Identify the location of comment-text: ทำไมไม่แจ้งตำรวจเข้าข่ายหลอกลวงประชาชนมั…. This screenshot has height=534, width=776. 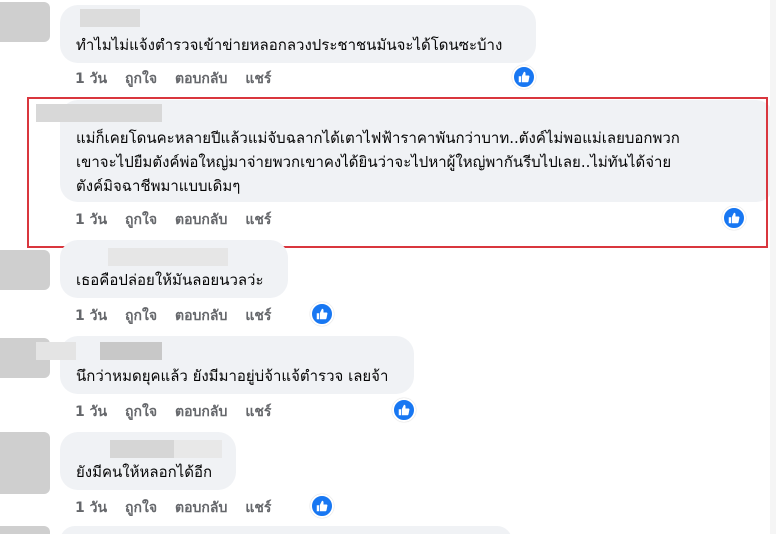
(289, 45).